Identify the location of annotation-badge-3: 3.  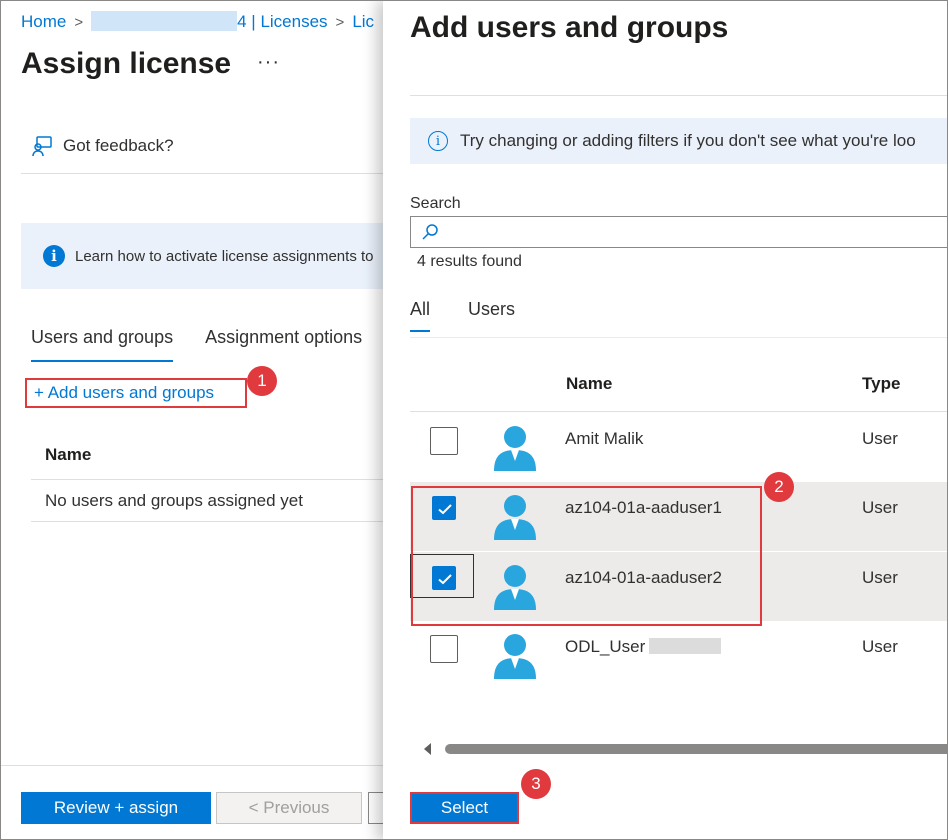
(536, 784).